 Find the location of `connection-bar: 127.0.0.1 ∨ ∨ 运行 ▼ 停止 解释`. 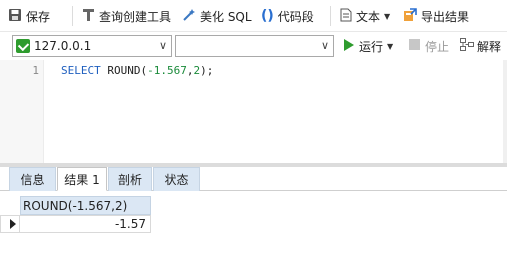

connection-bar: 127.0.0.1 ∨ ∨ 运行 ▼ 停止 解释 is located at coordinates (253, 46).